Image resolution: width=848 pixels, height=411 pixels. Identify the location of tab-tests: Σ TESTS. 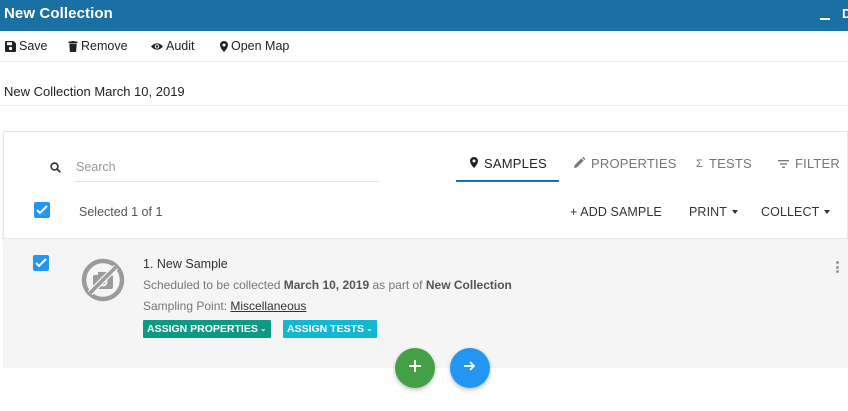
(724, 163).